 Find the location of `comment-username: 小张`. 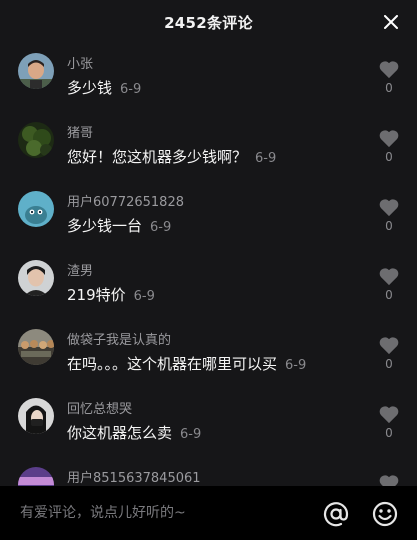

comment-username: 小张 is located at coordinates (80, 62).